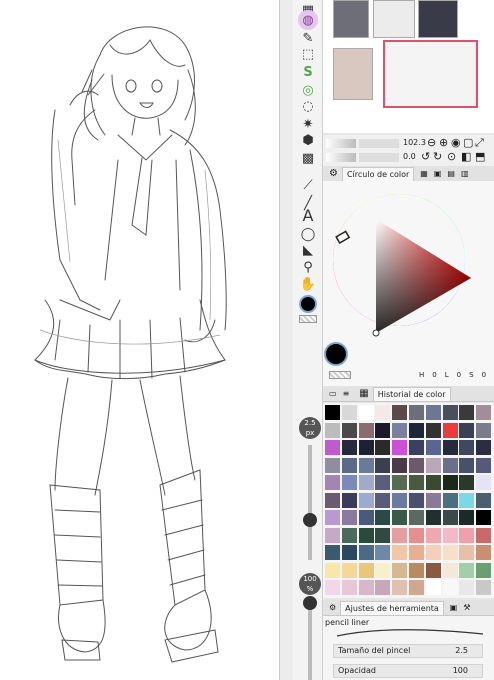  I want to click on text-icon: A, so click(308, 215).